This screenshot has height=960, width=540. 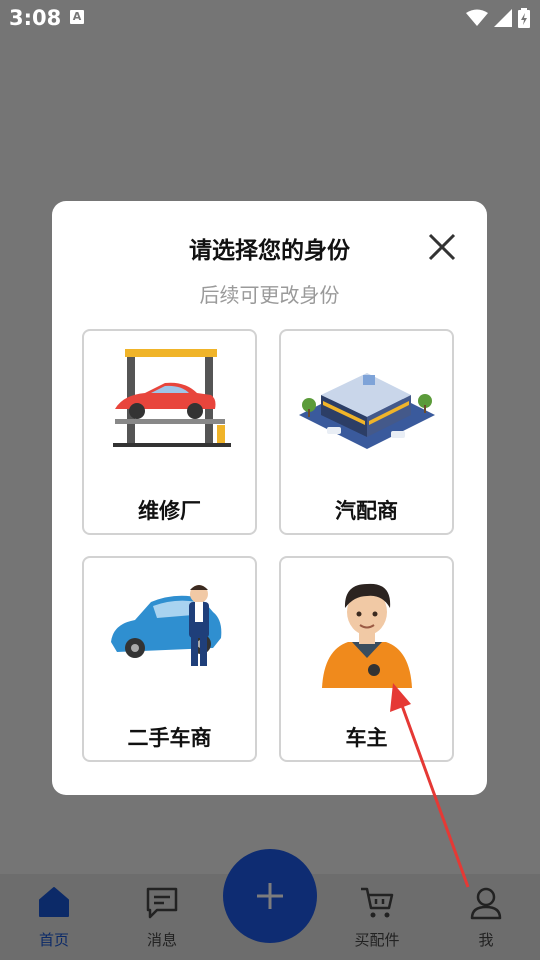 What do you see at coordinates (35, 18) in the screenshot?
I see `status-time: 3:08` at bounding box center [35, 18].